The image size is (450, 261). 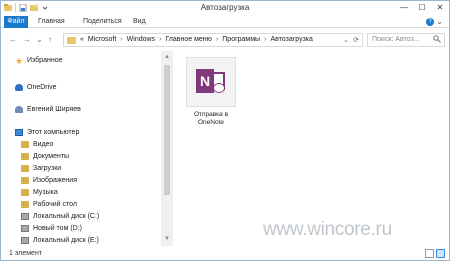 What do you see at coordinates (102, 39) in the screenshot?
I see `breadcrumb-item: Microsoft` at bounding box center [102, 39].